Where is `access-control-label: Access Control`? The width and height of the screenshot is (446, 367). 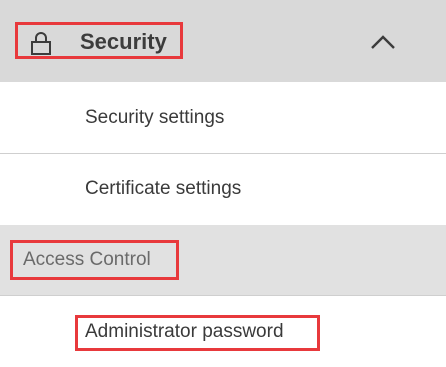
access-control-label: Access Control is located at coordinates (87, 259).